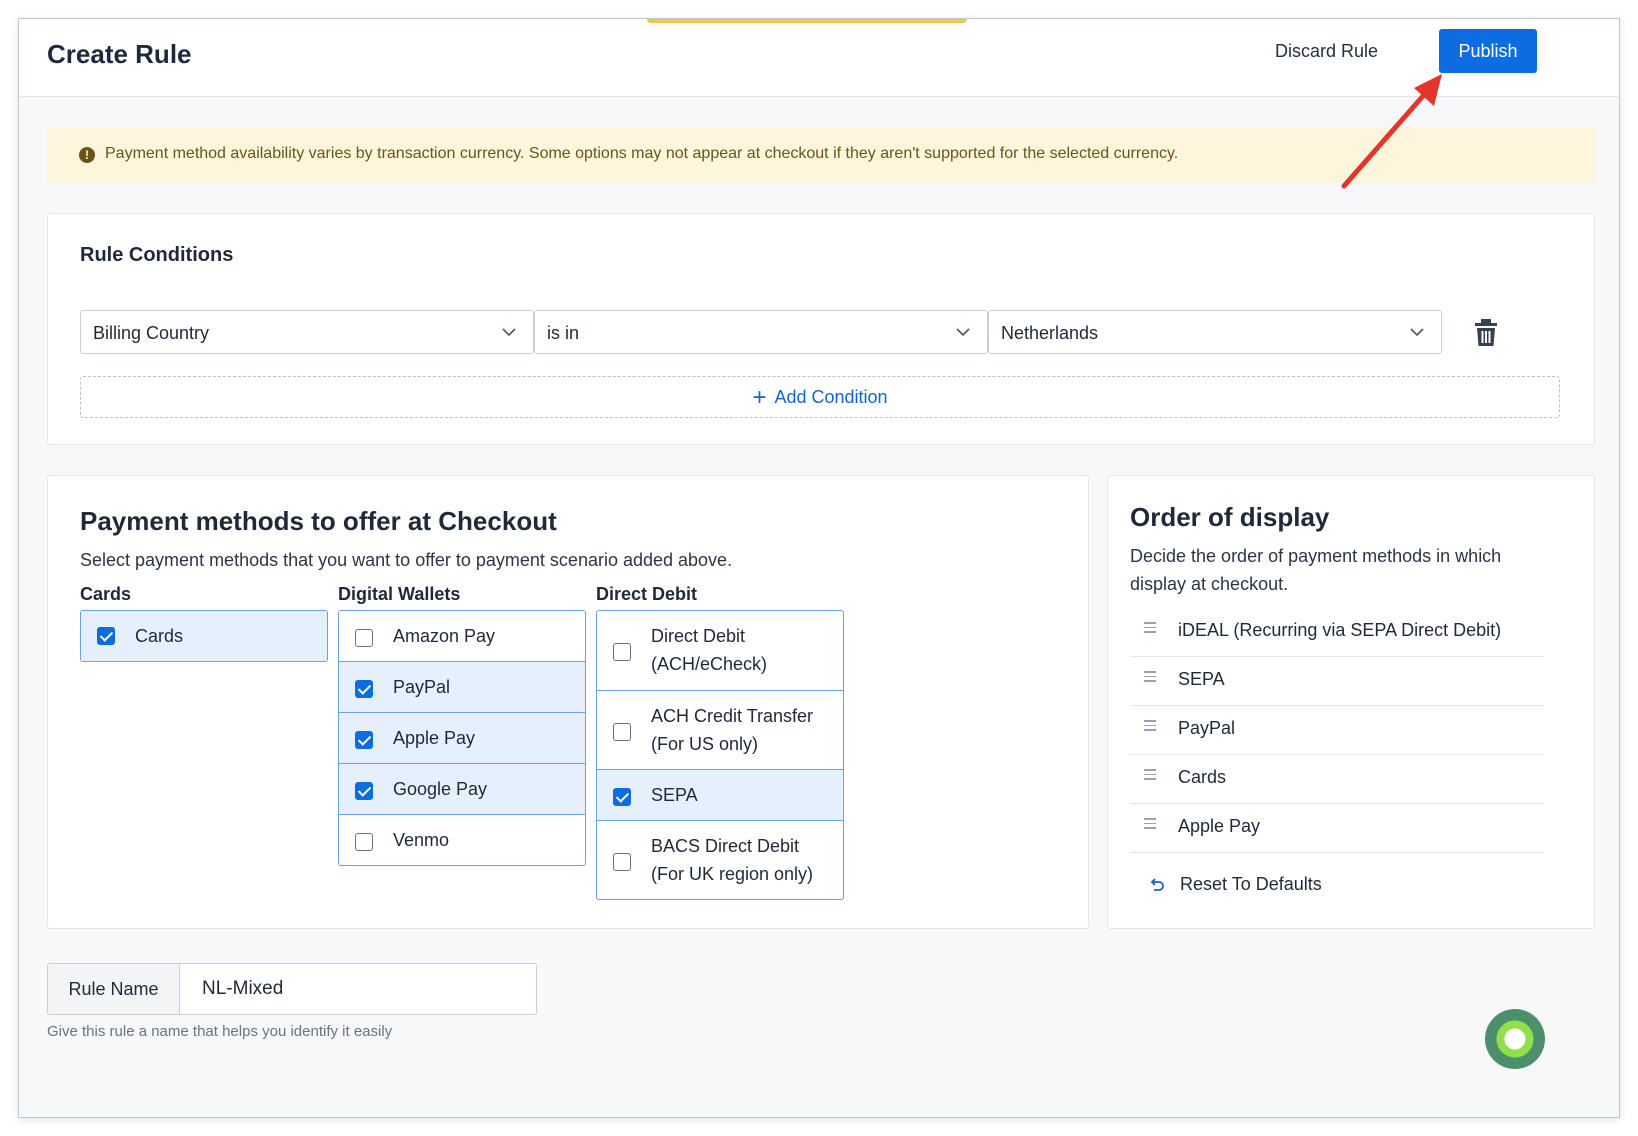  What do you see at coordinates (462, 840) in the screenshot?
I see `method-venmo: Venmo` at bounding box center [462, 840].